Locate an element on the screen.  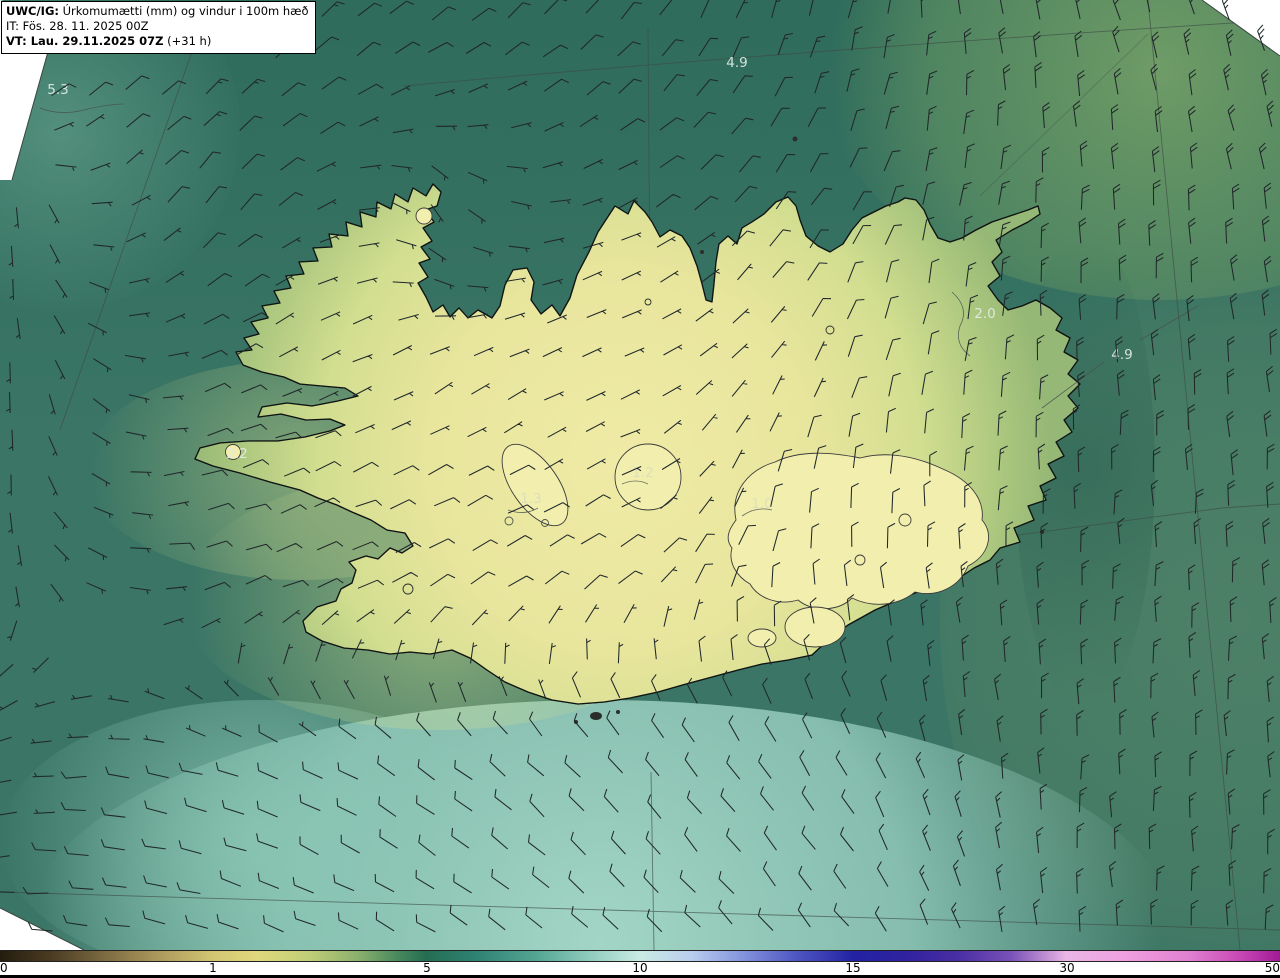
colorbar-tick: 10 is located at coordinates (640, 968).